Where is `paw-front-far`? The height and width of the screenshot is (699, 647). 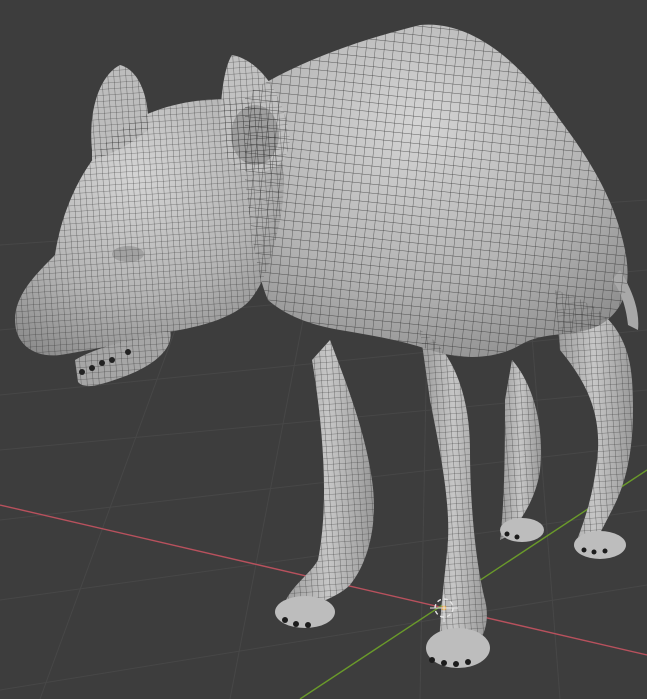 paw-front-far is located at coordinates (305, 612).